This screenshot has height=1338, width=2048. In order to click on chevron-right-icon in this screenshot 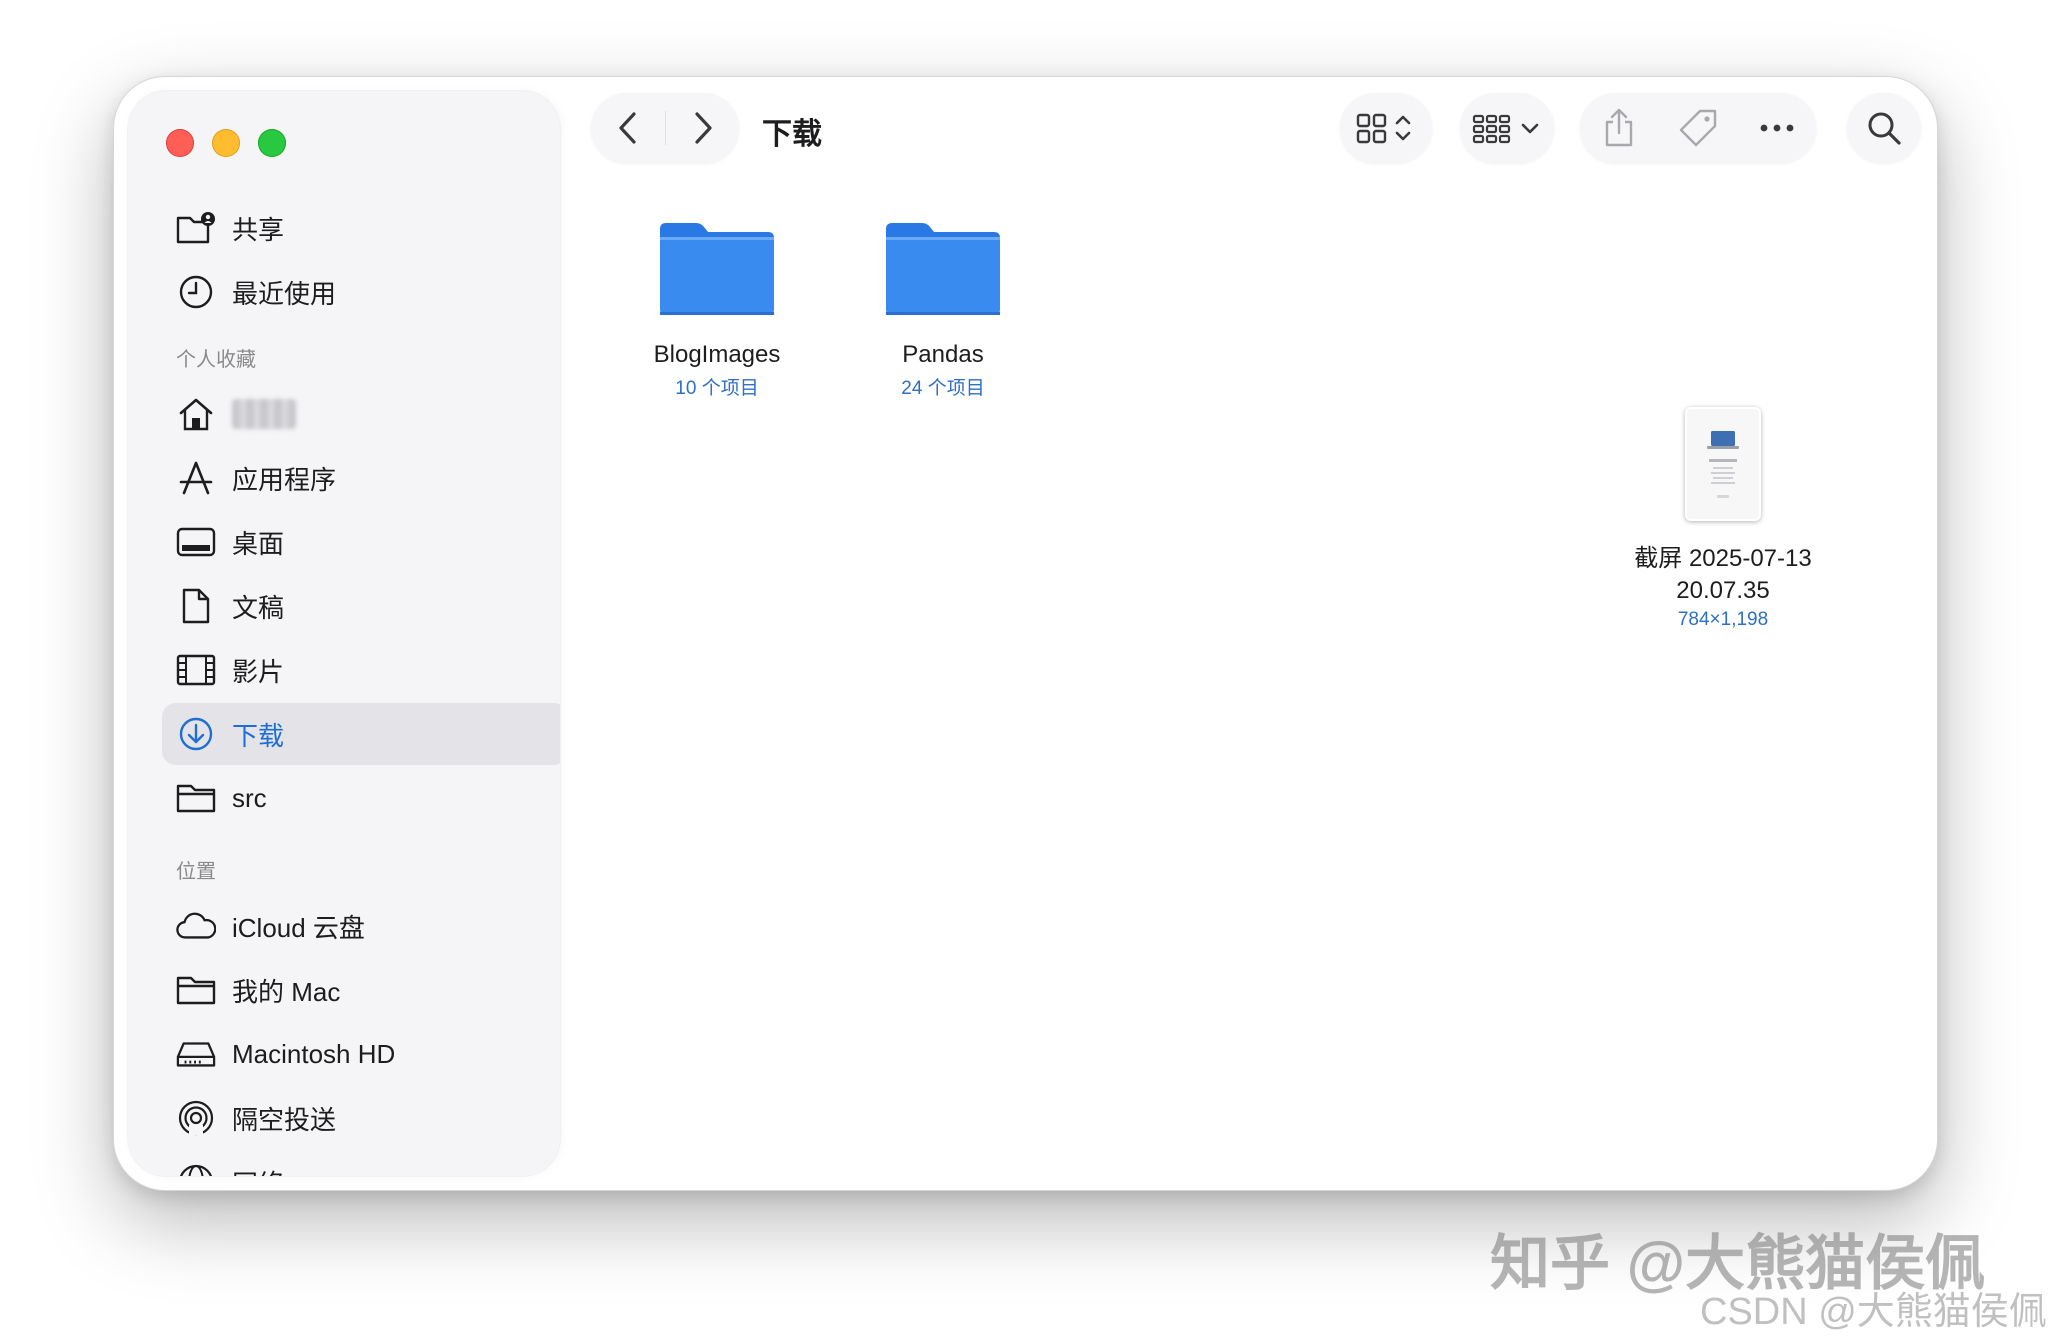, I will do `click(703, 128)`.